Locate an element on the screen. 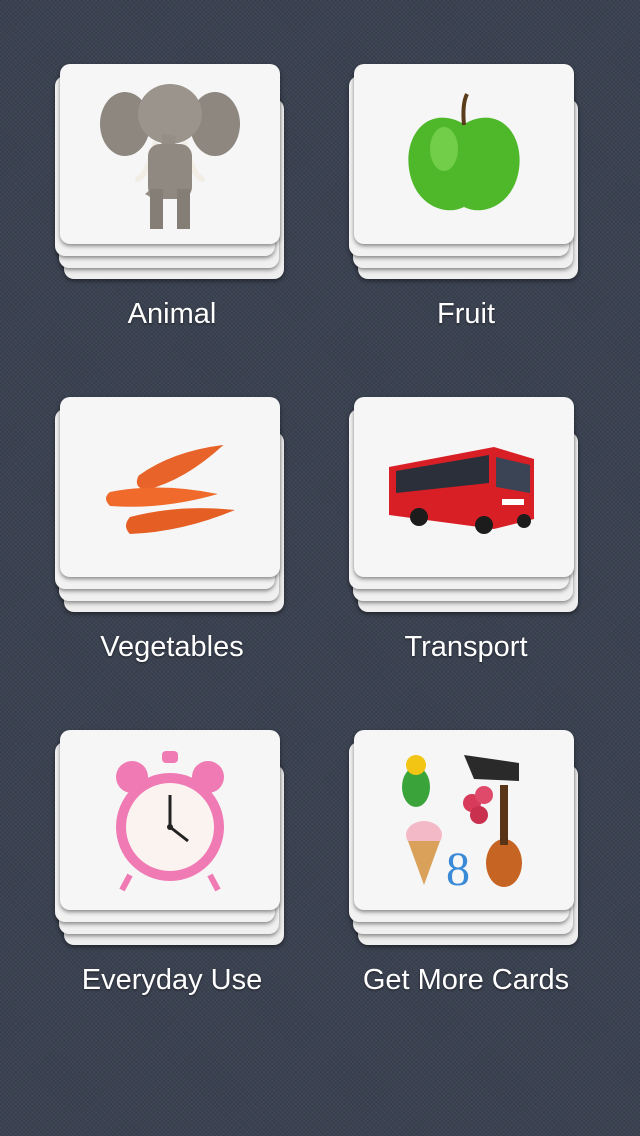 The height and width of the screenshot is (1136, 640). category-label: Everyday Use is located at coordinates (172, 980).